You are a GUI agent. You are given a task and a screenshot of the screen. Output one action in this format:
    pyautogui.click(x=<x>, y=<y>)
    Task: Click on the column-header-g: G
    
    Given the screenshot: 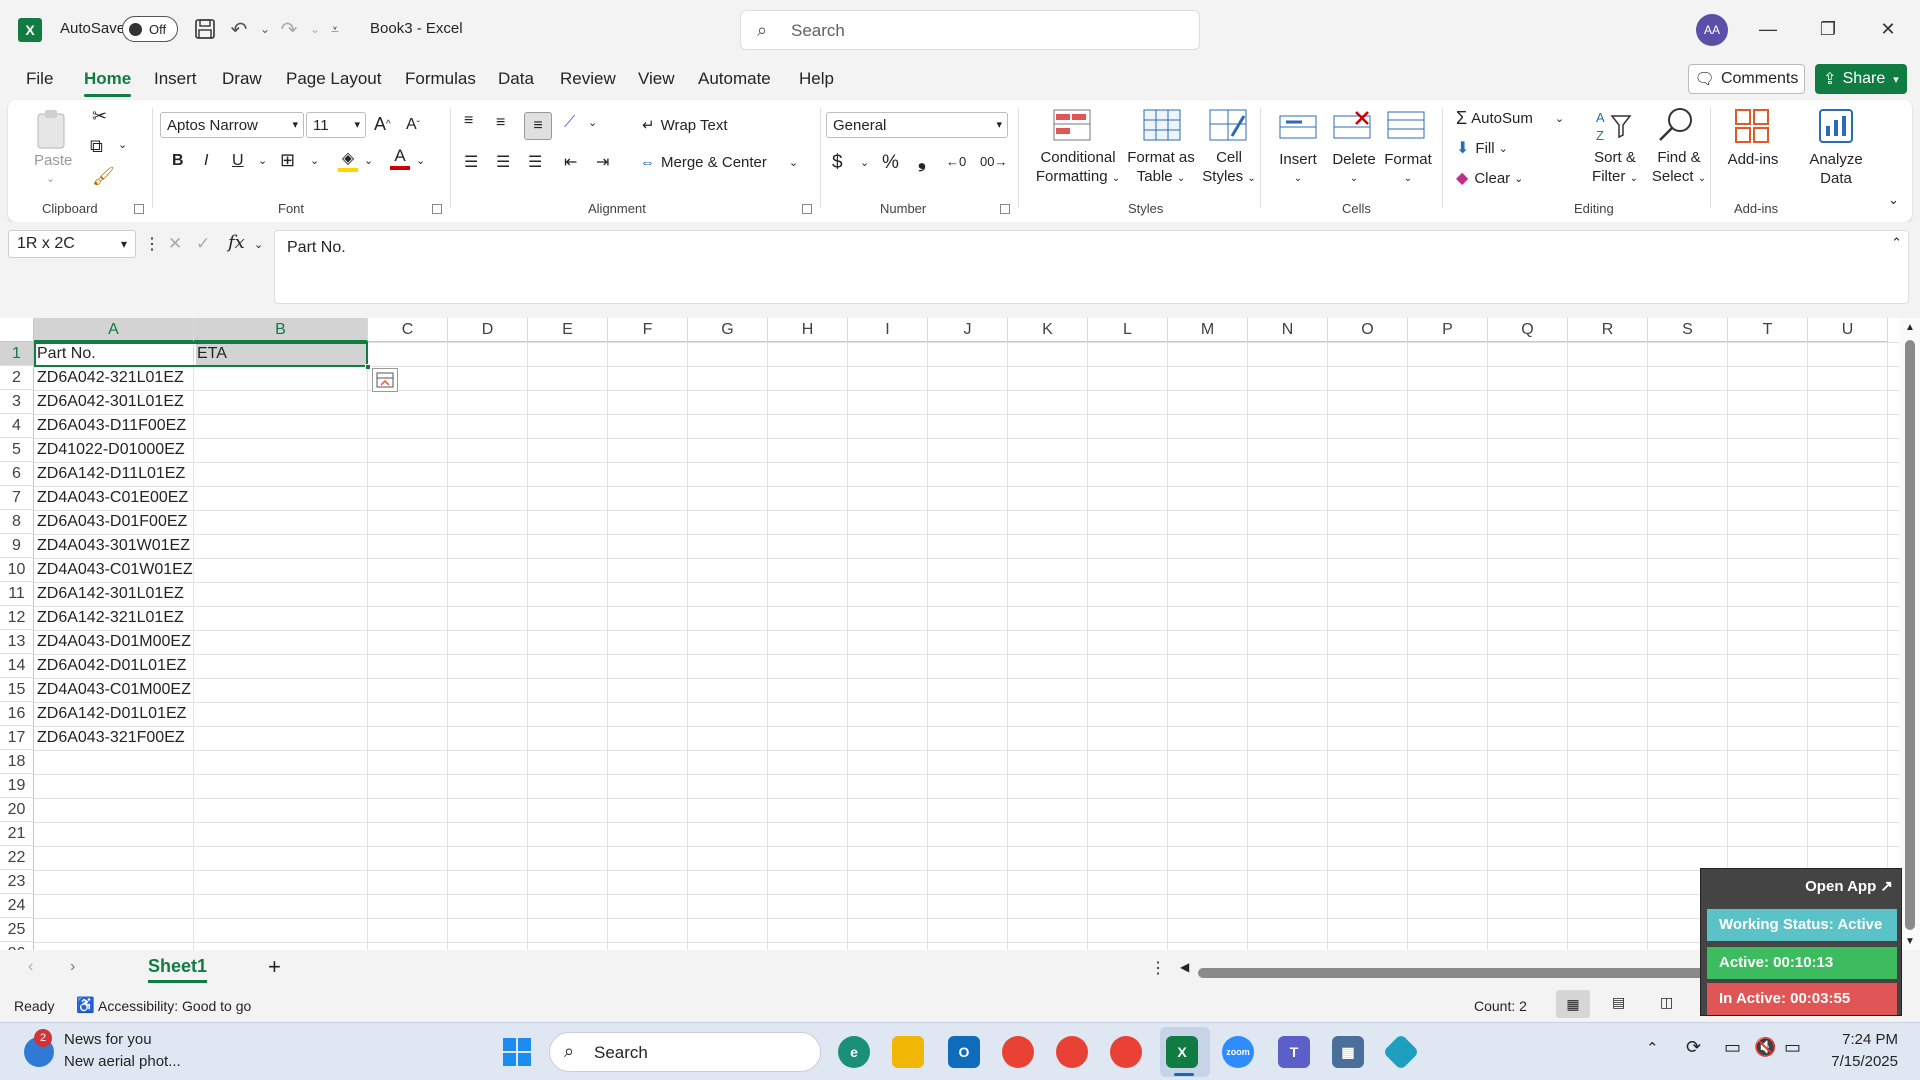 What is the action you would take?
    pyautogui.click(x=728, y=330)
    